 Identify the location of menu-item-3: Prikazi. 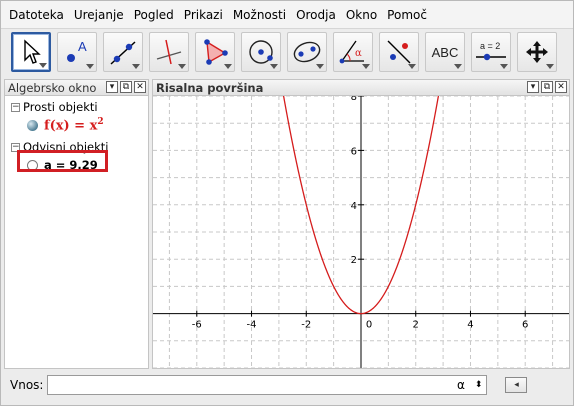
(203, 15).